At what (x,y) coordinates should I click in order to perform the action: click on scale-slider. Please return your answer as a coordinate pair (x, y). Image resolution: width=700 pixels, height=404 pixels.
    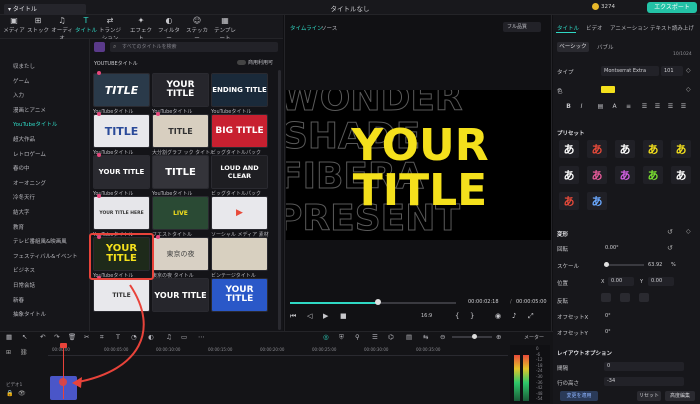
    Looking at the image, I should click on (624, 265).